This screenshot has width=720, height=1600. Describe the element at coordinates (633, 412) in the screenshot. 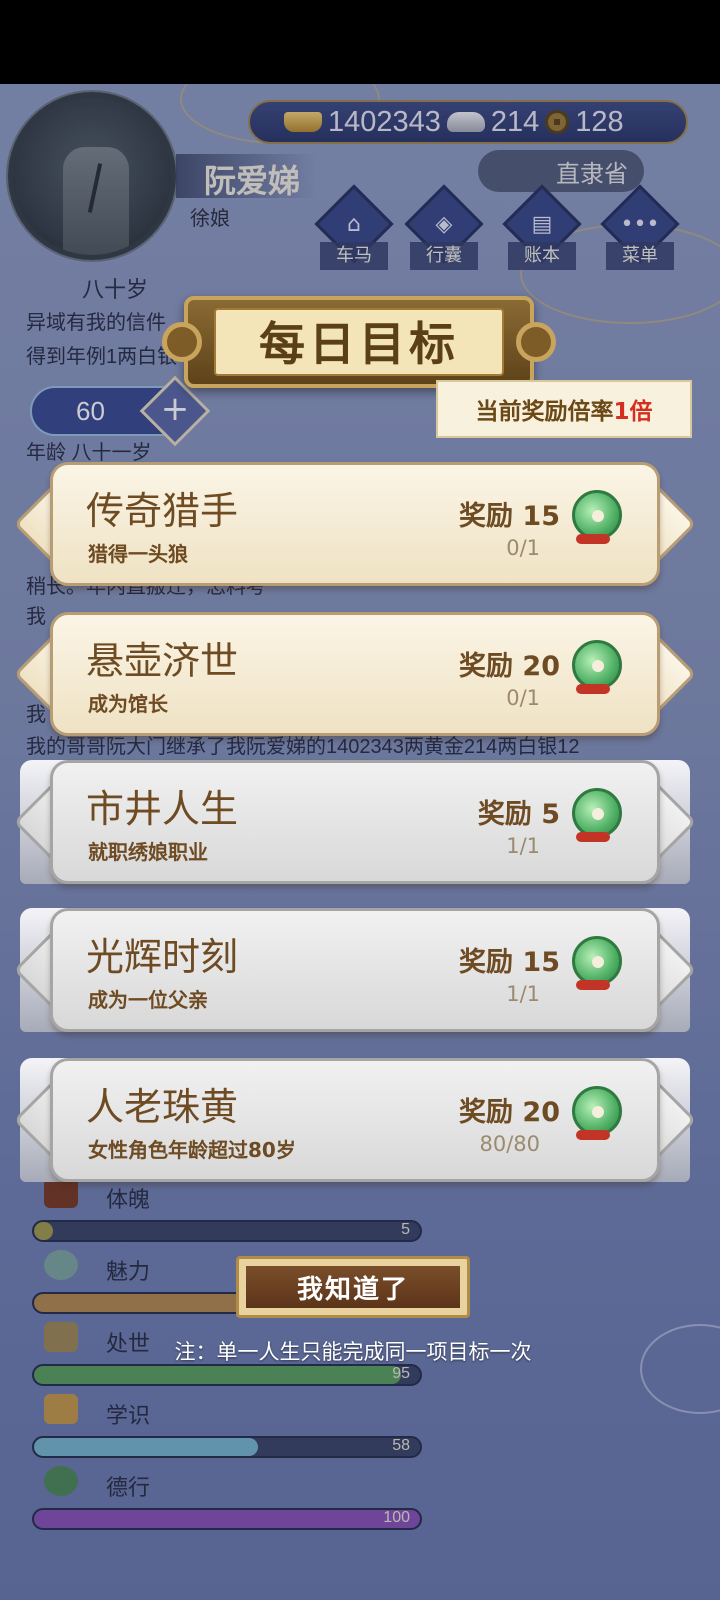

I see `multiplier-value: 1倍` at that location.